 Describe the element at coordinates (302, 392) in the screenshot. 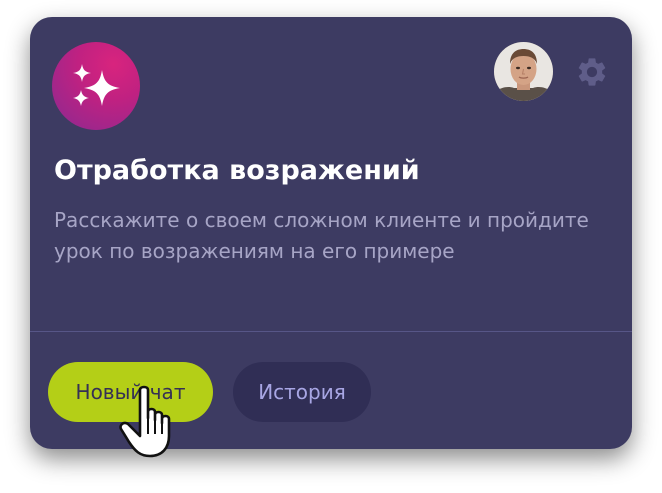

I see `history-button: История` at that location.